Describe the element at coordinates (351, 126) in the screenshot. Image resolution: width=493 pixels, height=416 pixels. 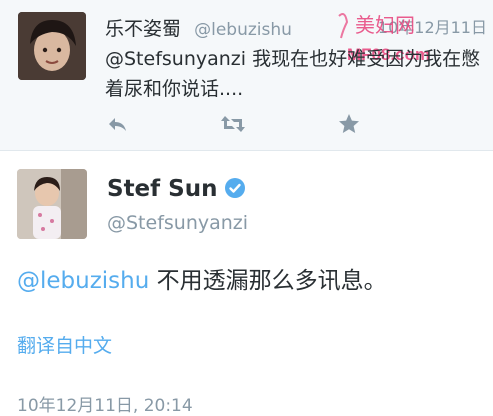
I see `favorite-icon` at that location.